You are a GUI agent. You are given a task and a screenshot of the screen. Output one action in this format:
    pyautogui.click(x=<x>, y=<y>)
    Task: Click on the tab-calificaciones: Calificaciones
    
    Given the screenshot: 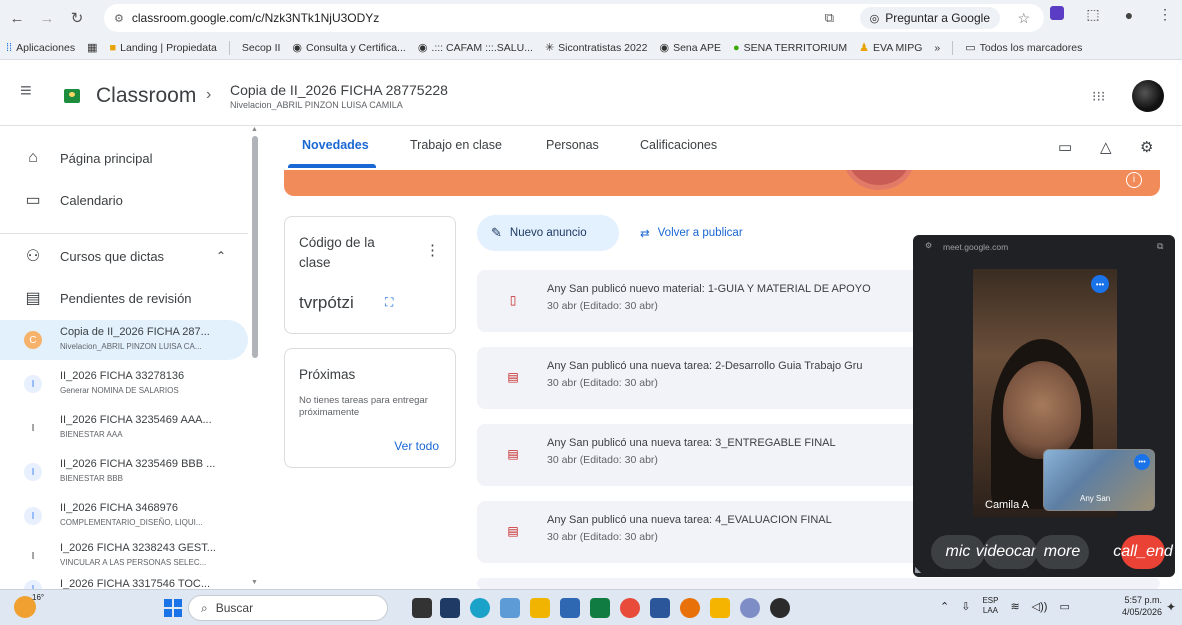 What is the action you would take?
    pyautogui.click(x=678, y=145)
    